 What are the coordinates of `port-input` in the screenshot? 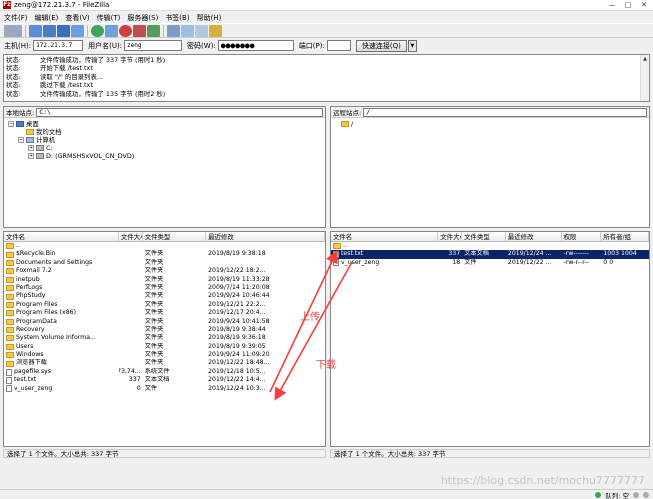 It's located at (338, 45).